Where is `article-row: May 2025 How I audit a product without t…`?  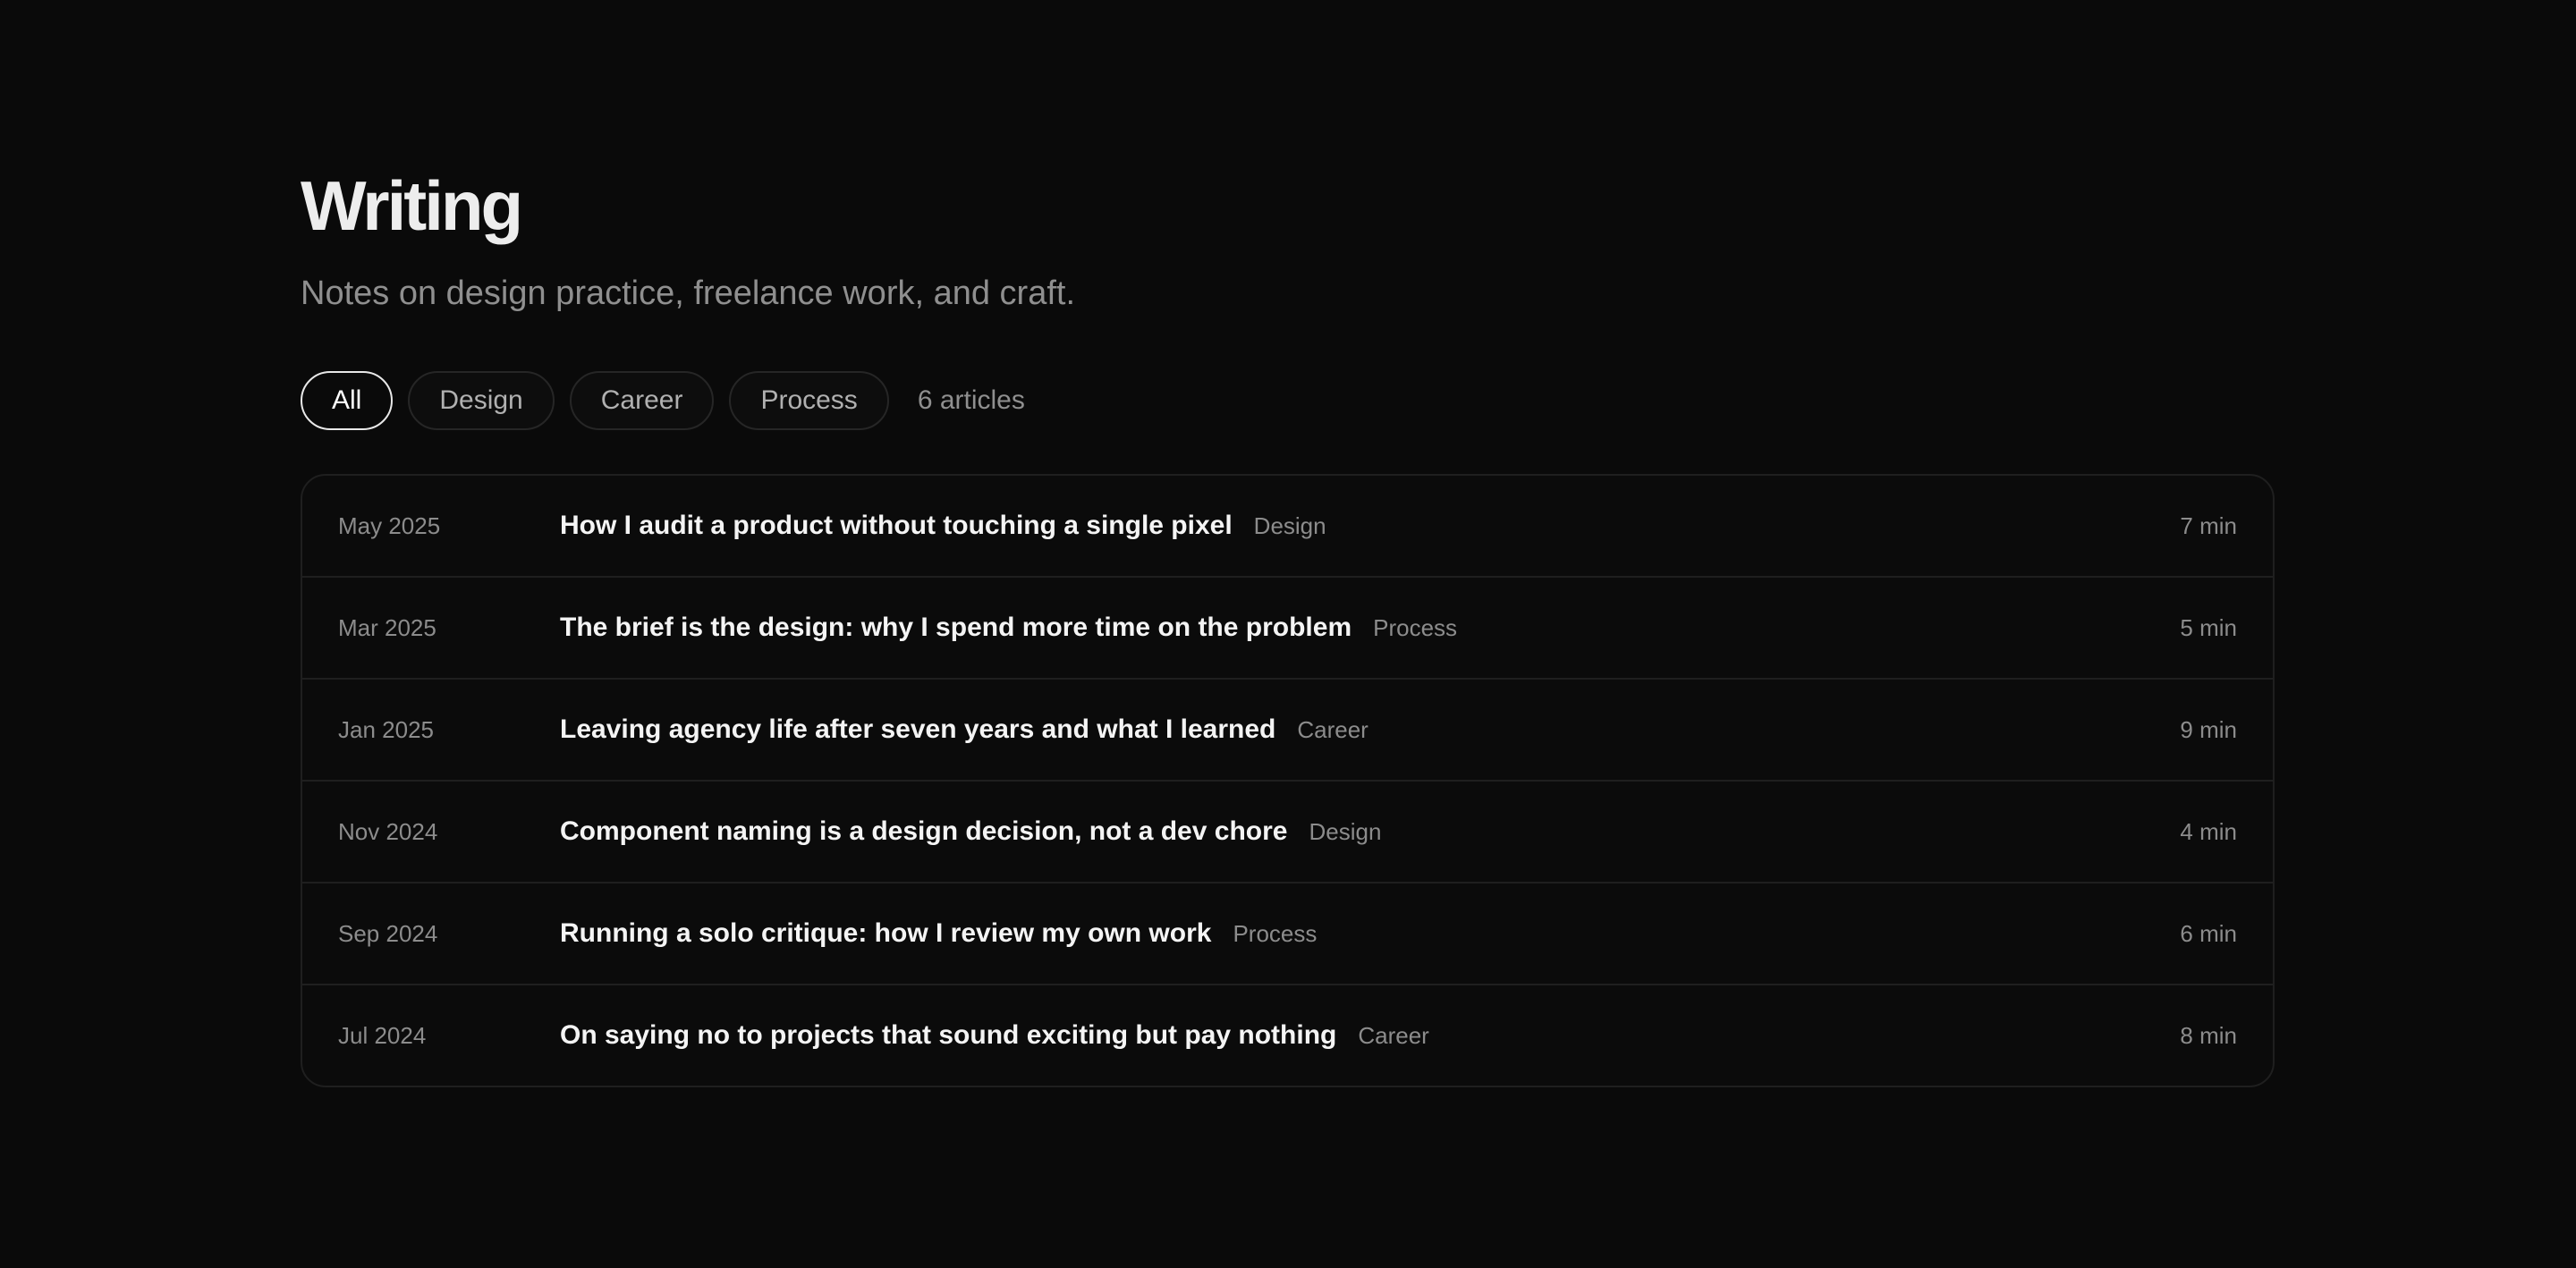 article-row: May 2025 How I audit a product without t… is located at coordinates (1287, 527).